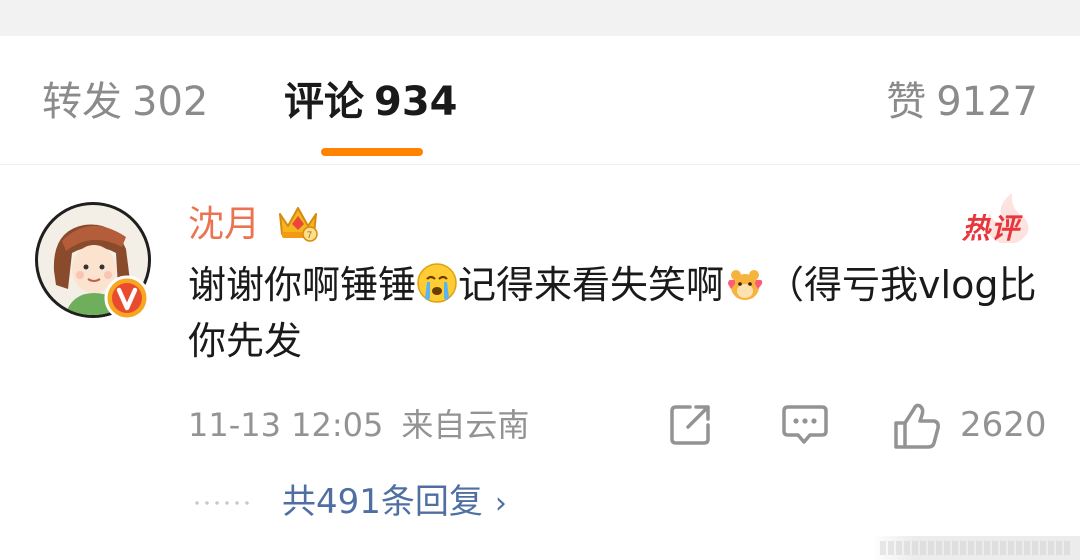 The height and width of the screenshot is (560, 1080). Describe the element at coordinates (309, 235) in the screenshot. I see `svg-text: 7` at that location.